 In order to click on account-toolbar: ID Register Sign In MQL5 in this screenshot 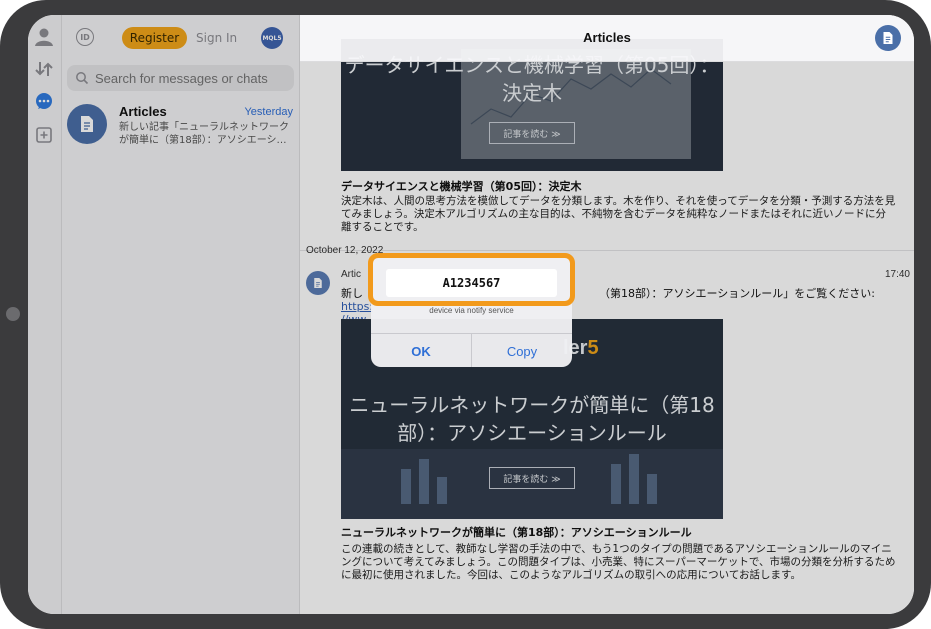, I will do `click(180, 38)`.